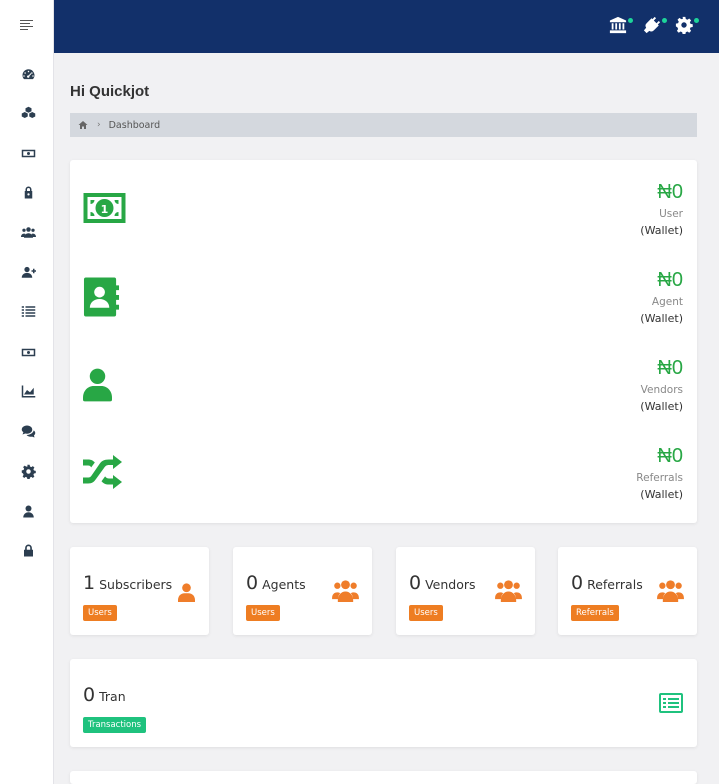  Describe the element at coordinates (383, 125) in the screenshot. I see `breadcrumb: › Dashboard` at that location.